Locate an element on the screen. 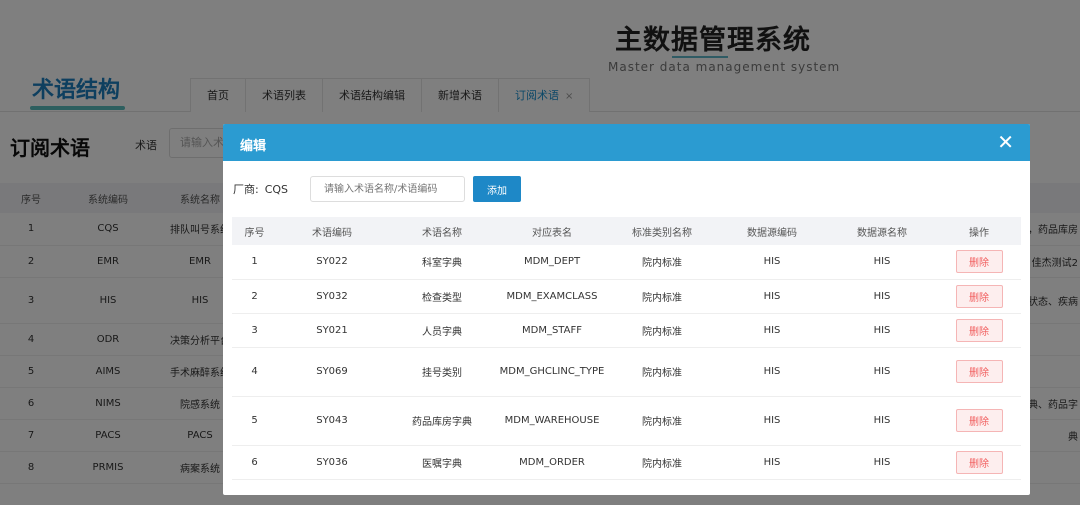 The height and width of the screenshot is (505, 1080). dialog-toolbar: 厂商: CQS 添加 is located at coordinates (377, 189).